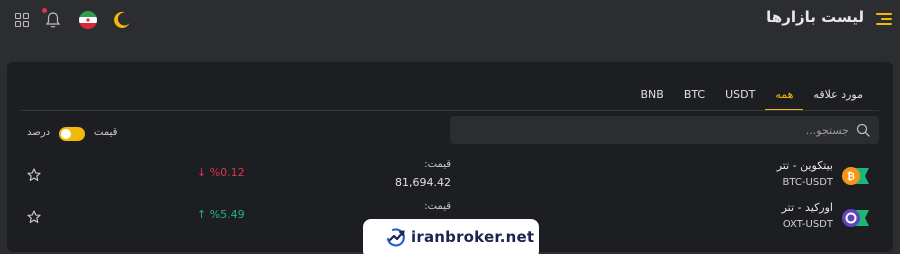  What do you see at coordinates (855, 176) in the screenshot?
I see `btc-logo-icon: ₿` at bounding box center [855, 176].